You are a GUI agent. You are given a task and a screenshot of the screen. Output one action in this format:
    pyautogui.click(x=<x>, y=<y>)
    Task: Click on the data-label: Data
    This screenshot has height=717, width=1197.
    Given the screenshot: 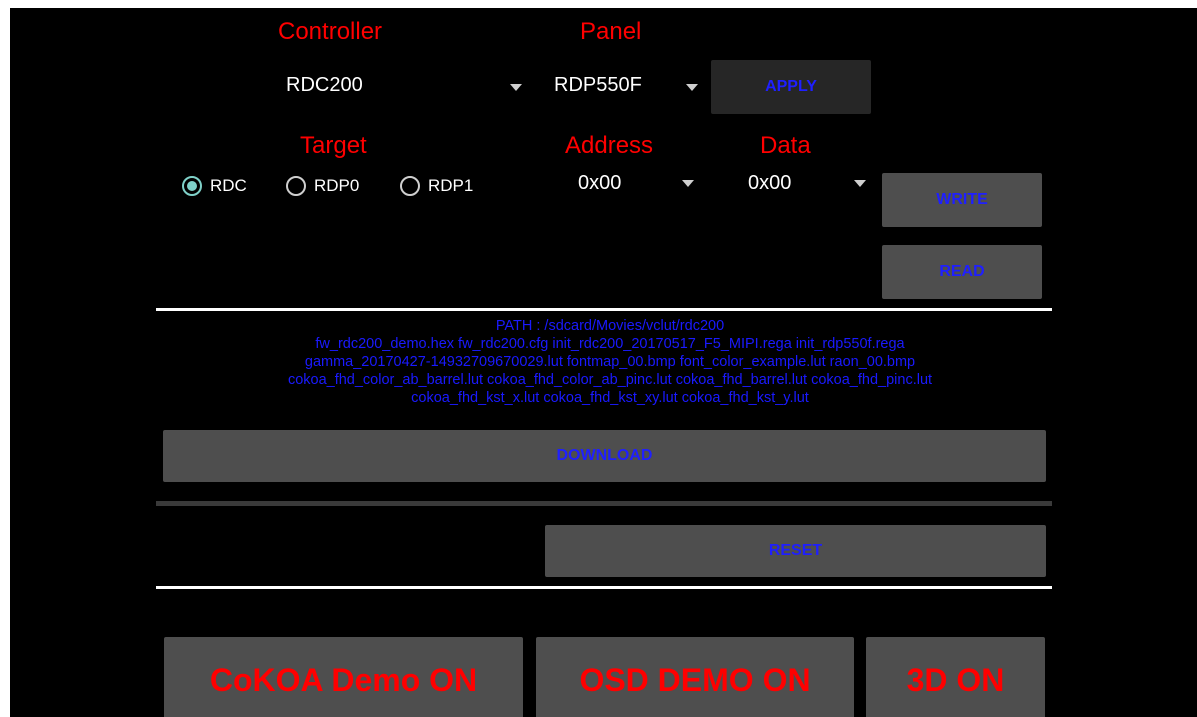 What is the action you would take?
    pyautogui.click(x=785, y=145)
    